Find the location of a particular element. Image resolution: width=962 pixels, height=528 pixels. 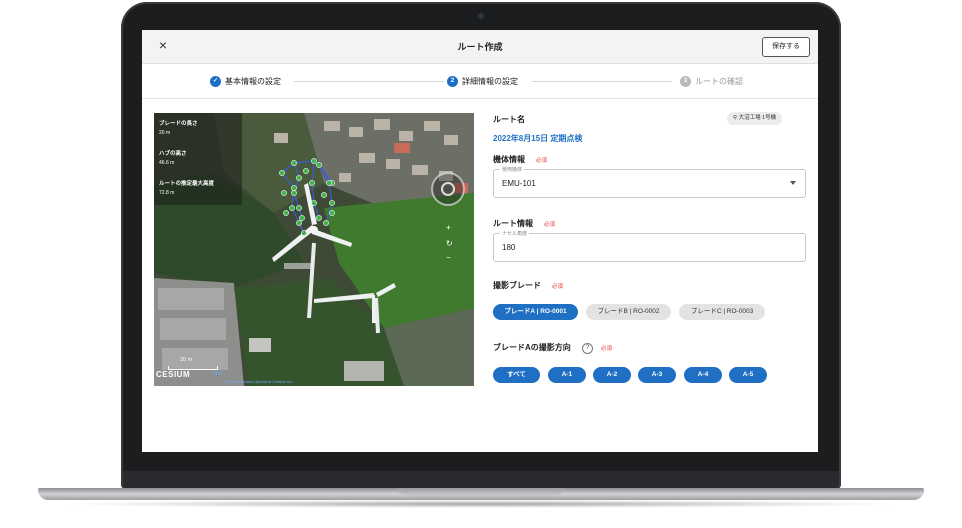

step-route-confirm: 3 ルートの確認 is located at coordinates (711, 81).